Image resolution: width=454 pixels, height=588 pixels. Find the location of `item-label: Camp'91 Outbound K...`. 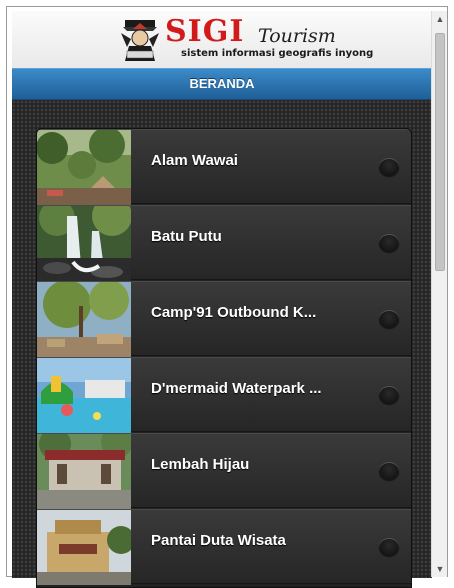

item-label: Camp'91 Outbound K... is located at coordinates (234, 312).